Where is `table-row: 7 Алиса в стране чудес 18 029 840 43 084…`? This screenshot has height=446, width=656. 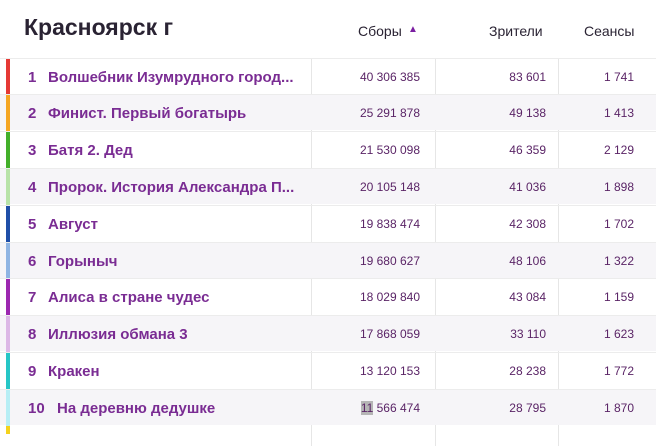 table-row: 7 Алиса в стране чудес 18 029 840 43 084… is located at coordinates (328, 296).